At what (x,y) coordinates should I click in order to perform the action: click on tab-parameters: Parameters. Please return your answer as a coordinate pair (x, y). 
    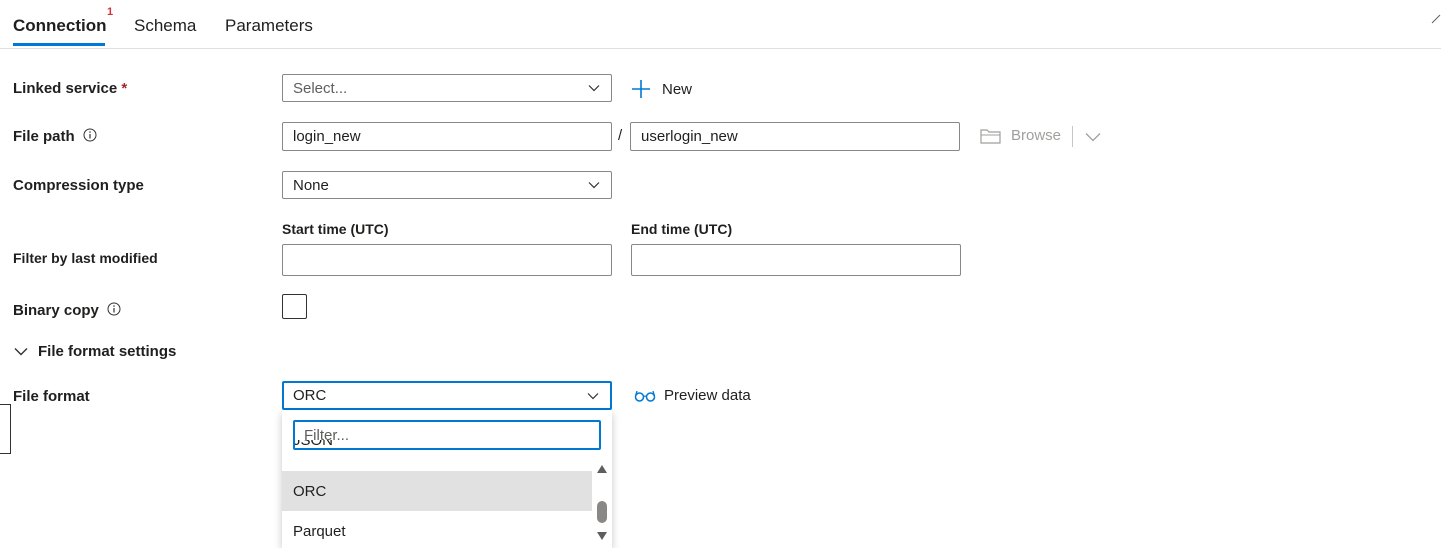
    Looking at the image, I should click on (269, 26).